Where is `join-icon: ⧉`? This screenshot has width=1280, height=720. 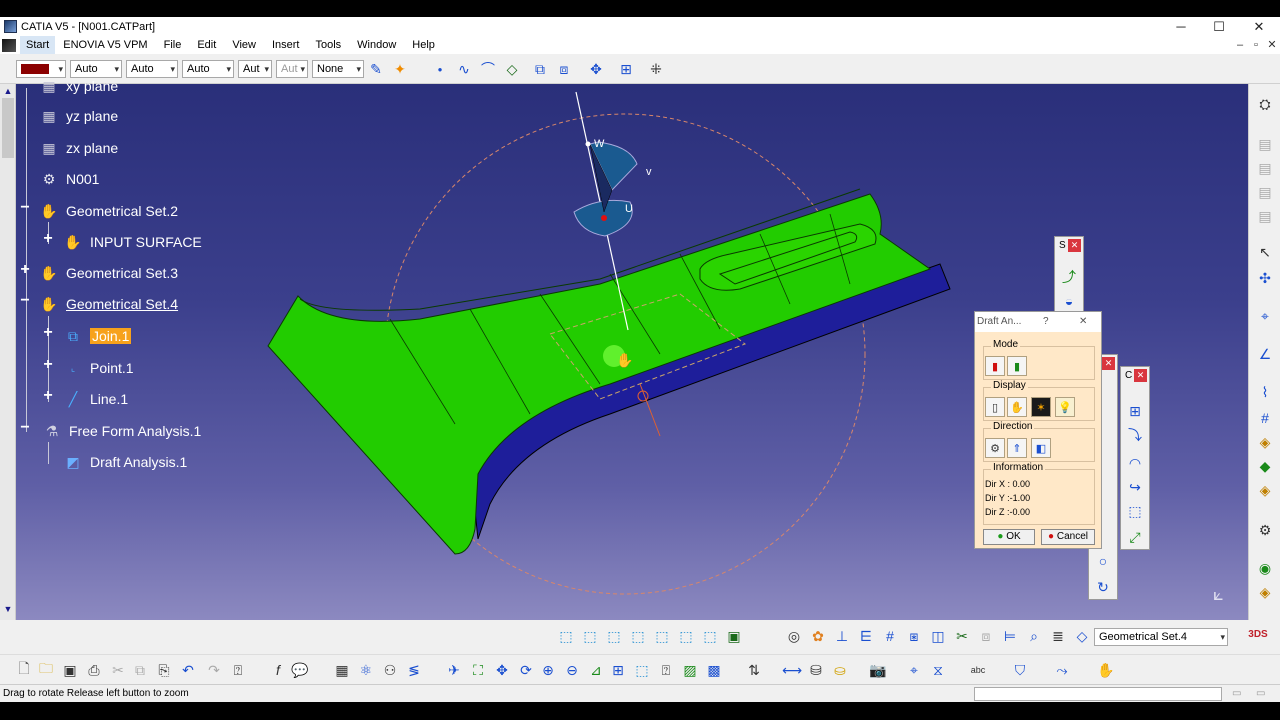
join-icon: ⧉ is located at coordinates (540, 69).